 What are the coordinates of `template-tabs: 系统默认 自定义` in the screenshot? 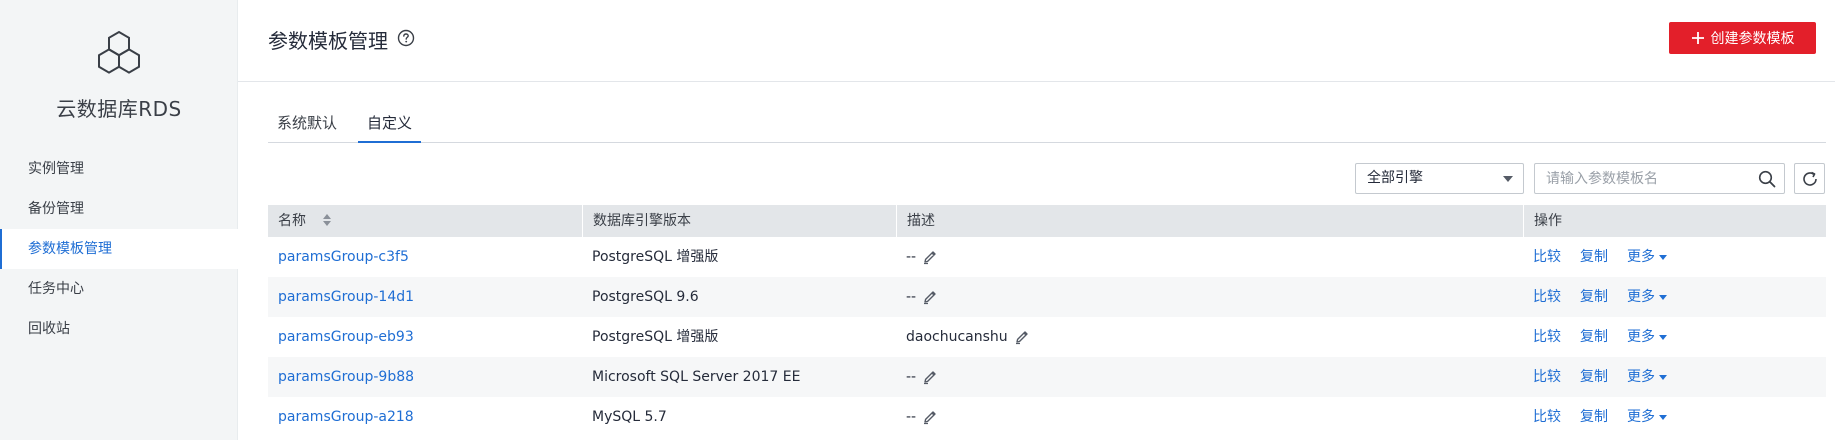 It's located at (1047, 127).